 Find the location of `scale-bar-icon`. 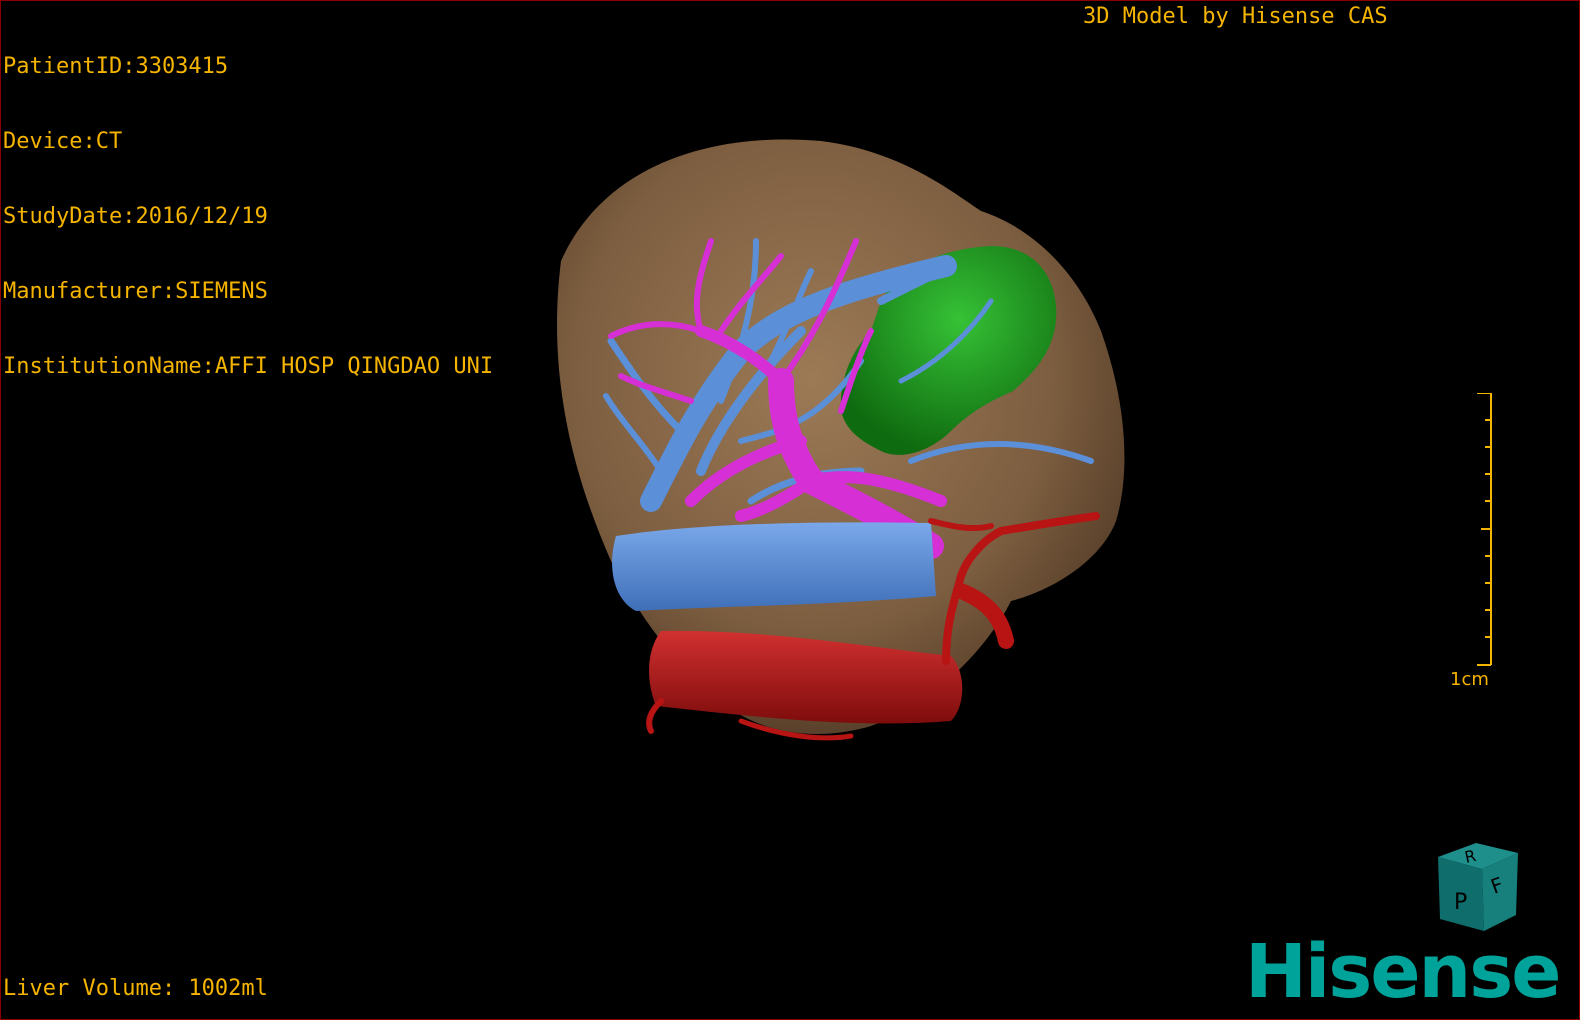

scale-bar-icon is located at coordinates (1484, 529).